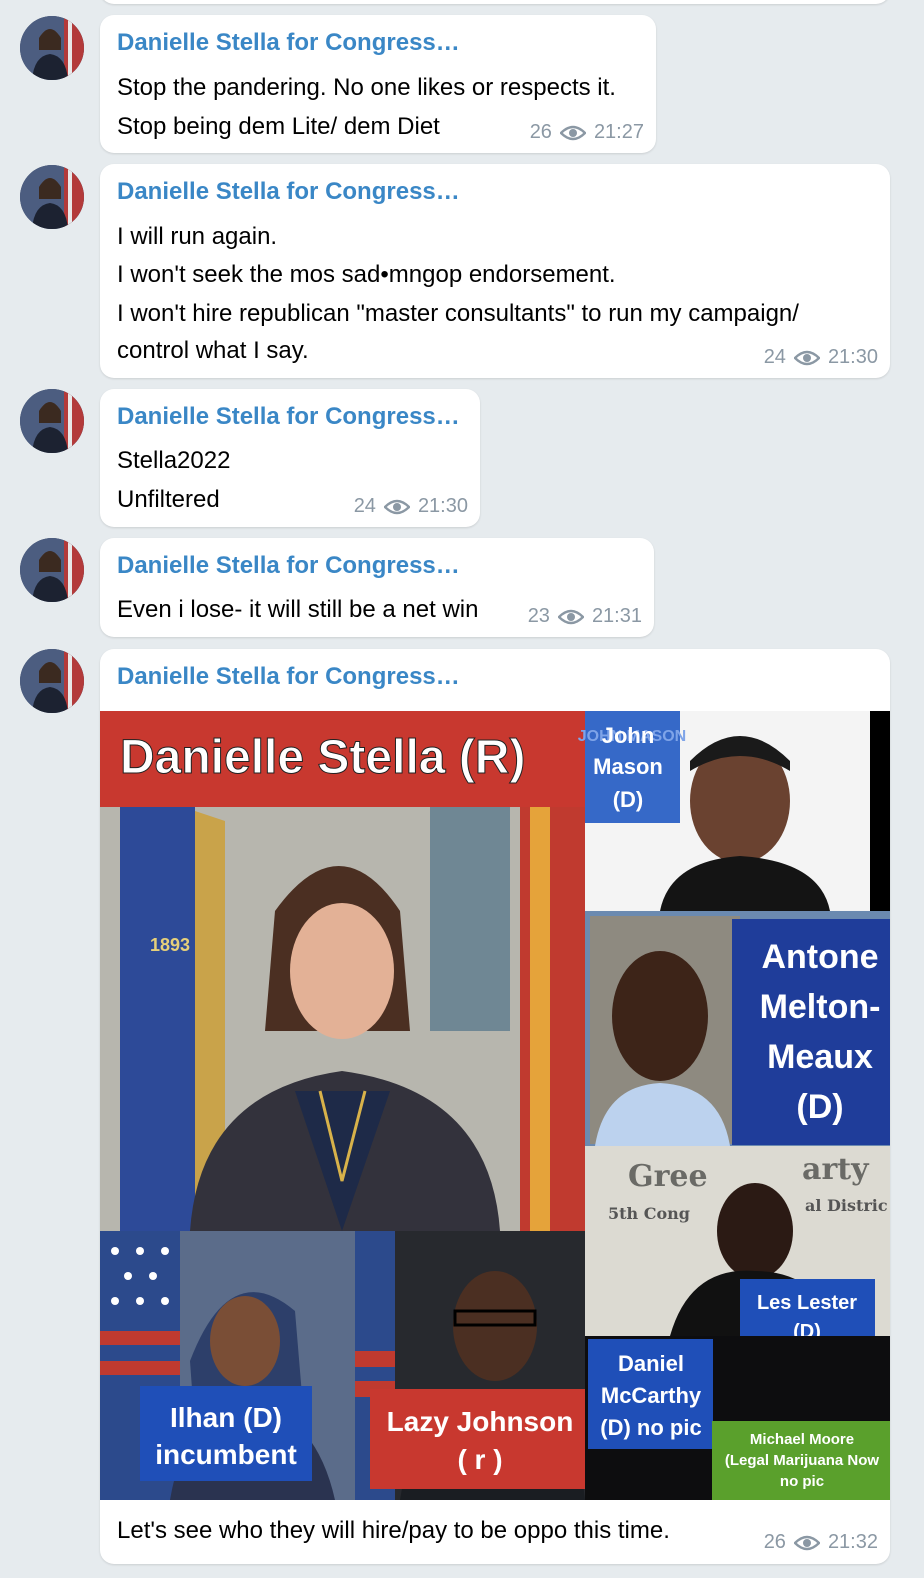  I want to click on moore-label-line: (Legal Marijuana Now, so click(802, 1460).